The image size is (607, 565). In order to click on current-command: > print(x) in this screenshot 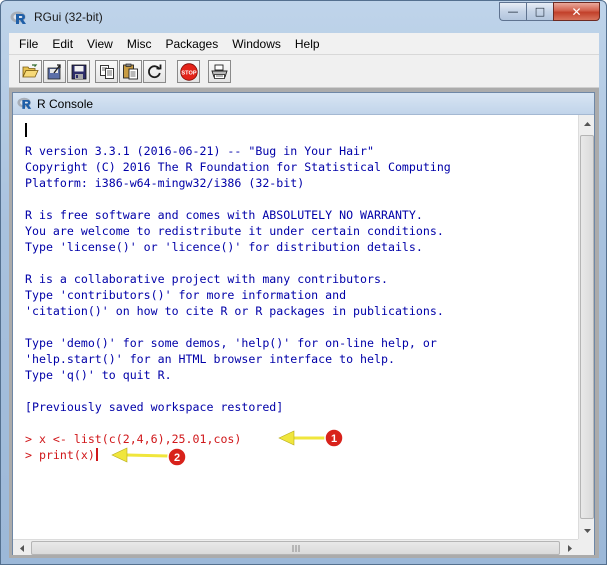, I will do `click(60, 455)`.